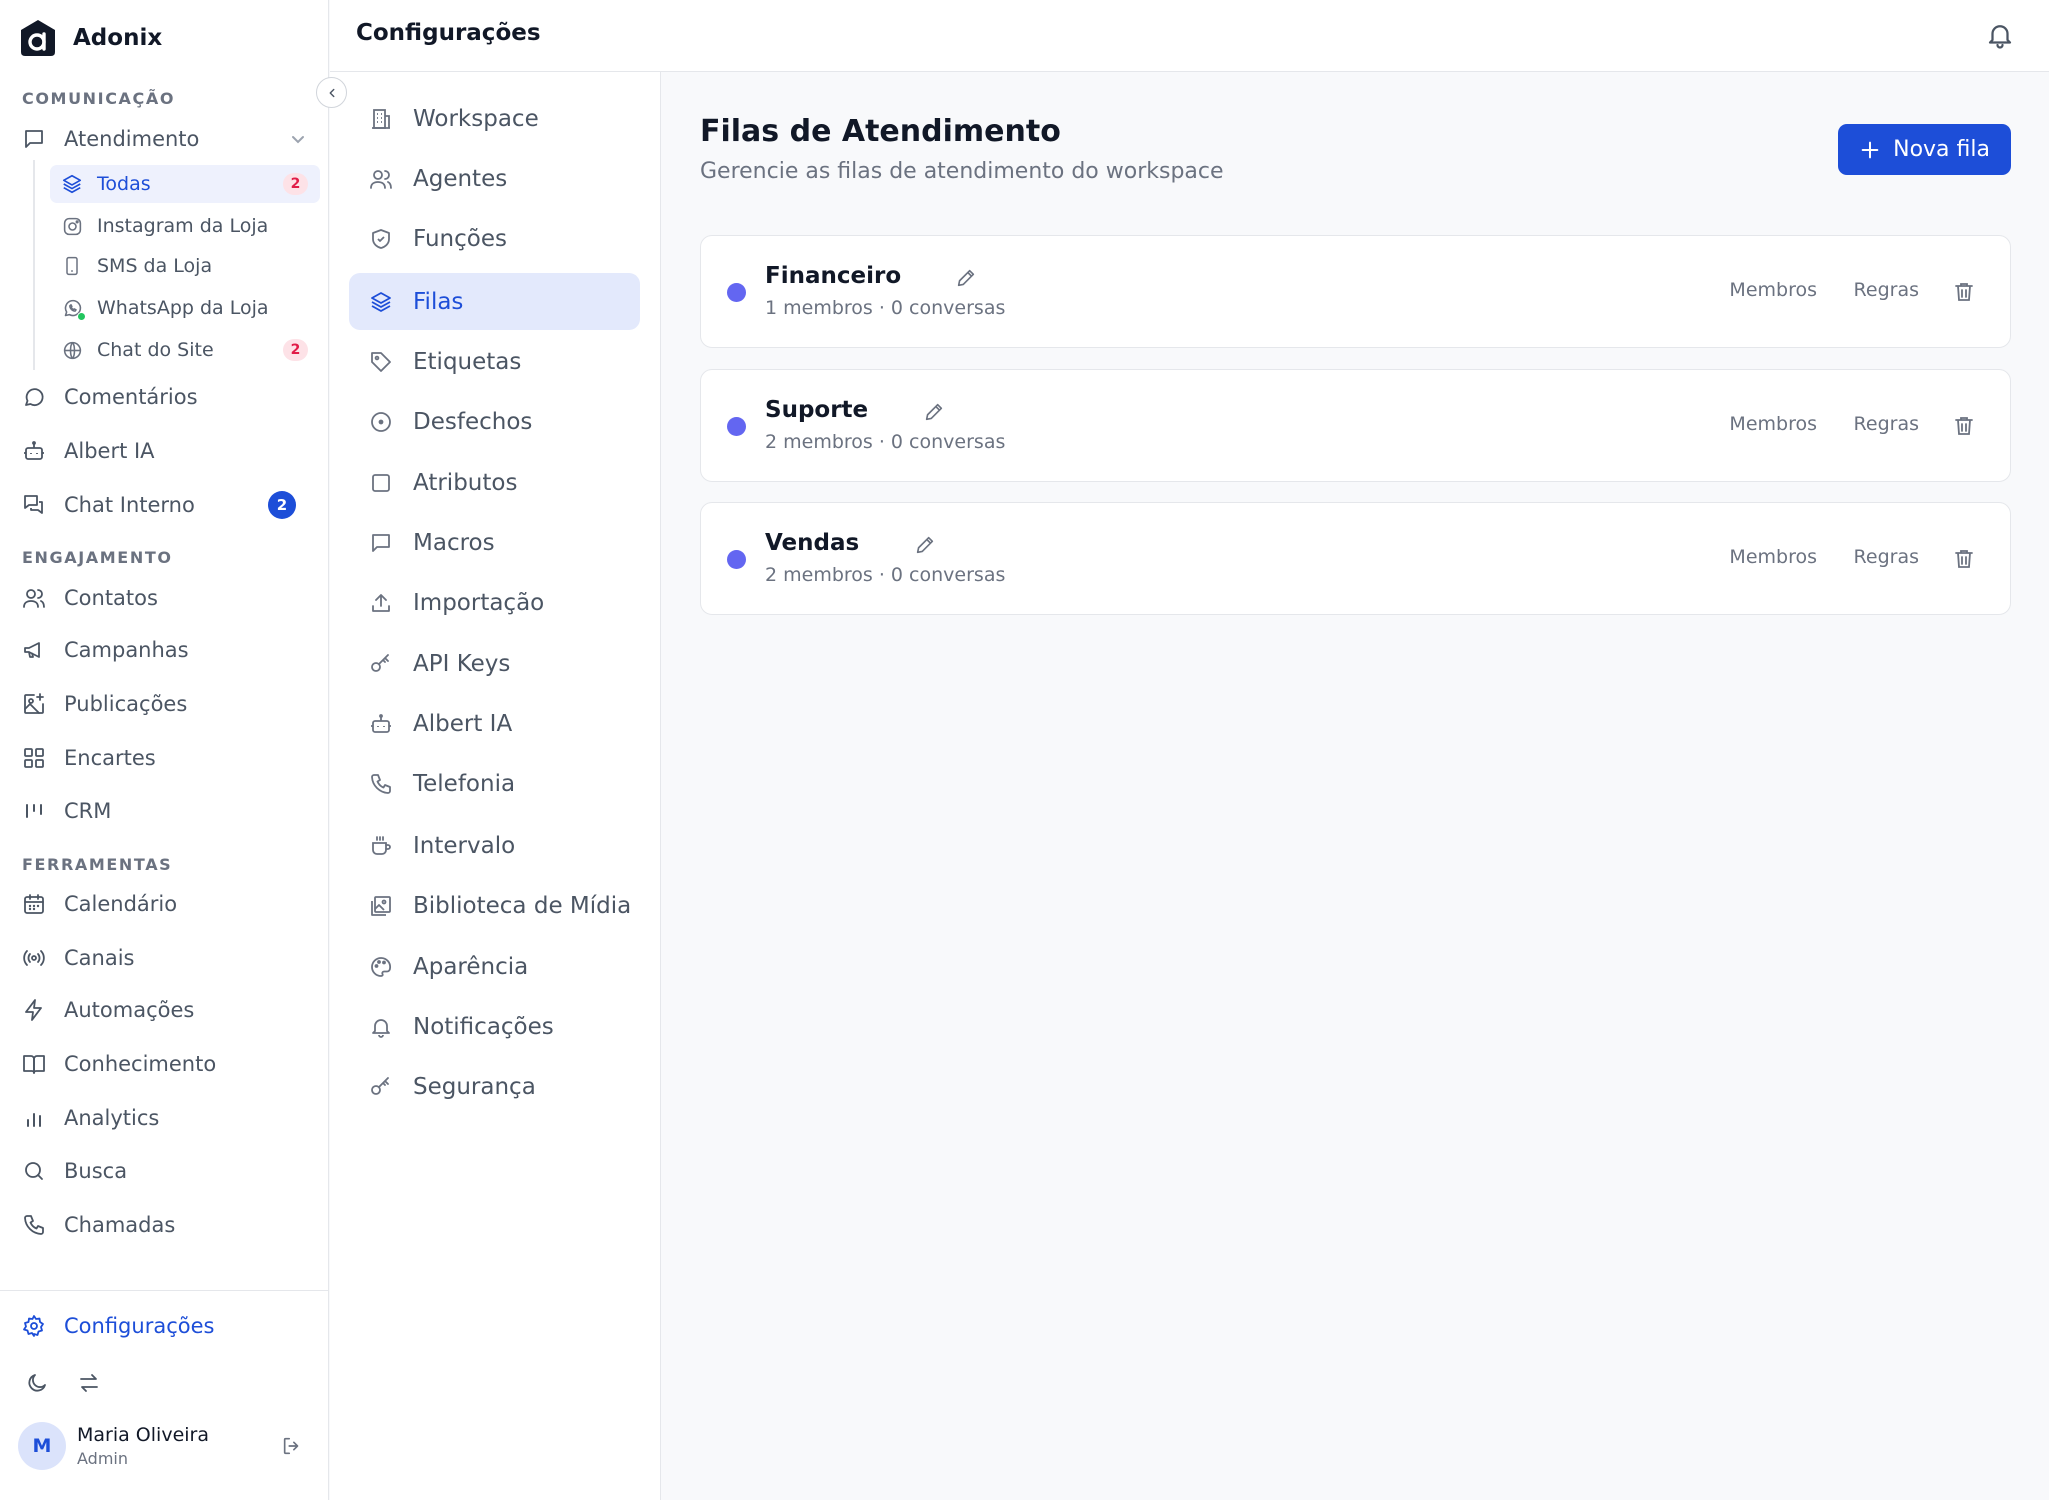 Image resolution: width=2049 pixels, height=1500 pixels. I want to click on sidebar-item-label: Calendário, so click(121, 904).